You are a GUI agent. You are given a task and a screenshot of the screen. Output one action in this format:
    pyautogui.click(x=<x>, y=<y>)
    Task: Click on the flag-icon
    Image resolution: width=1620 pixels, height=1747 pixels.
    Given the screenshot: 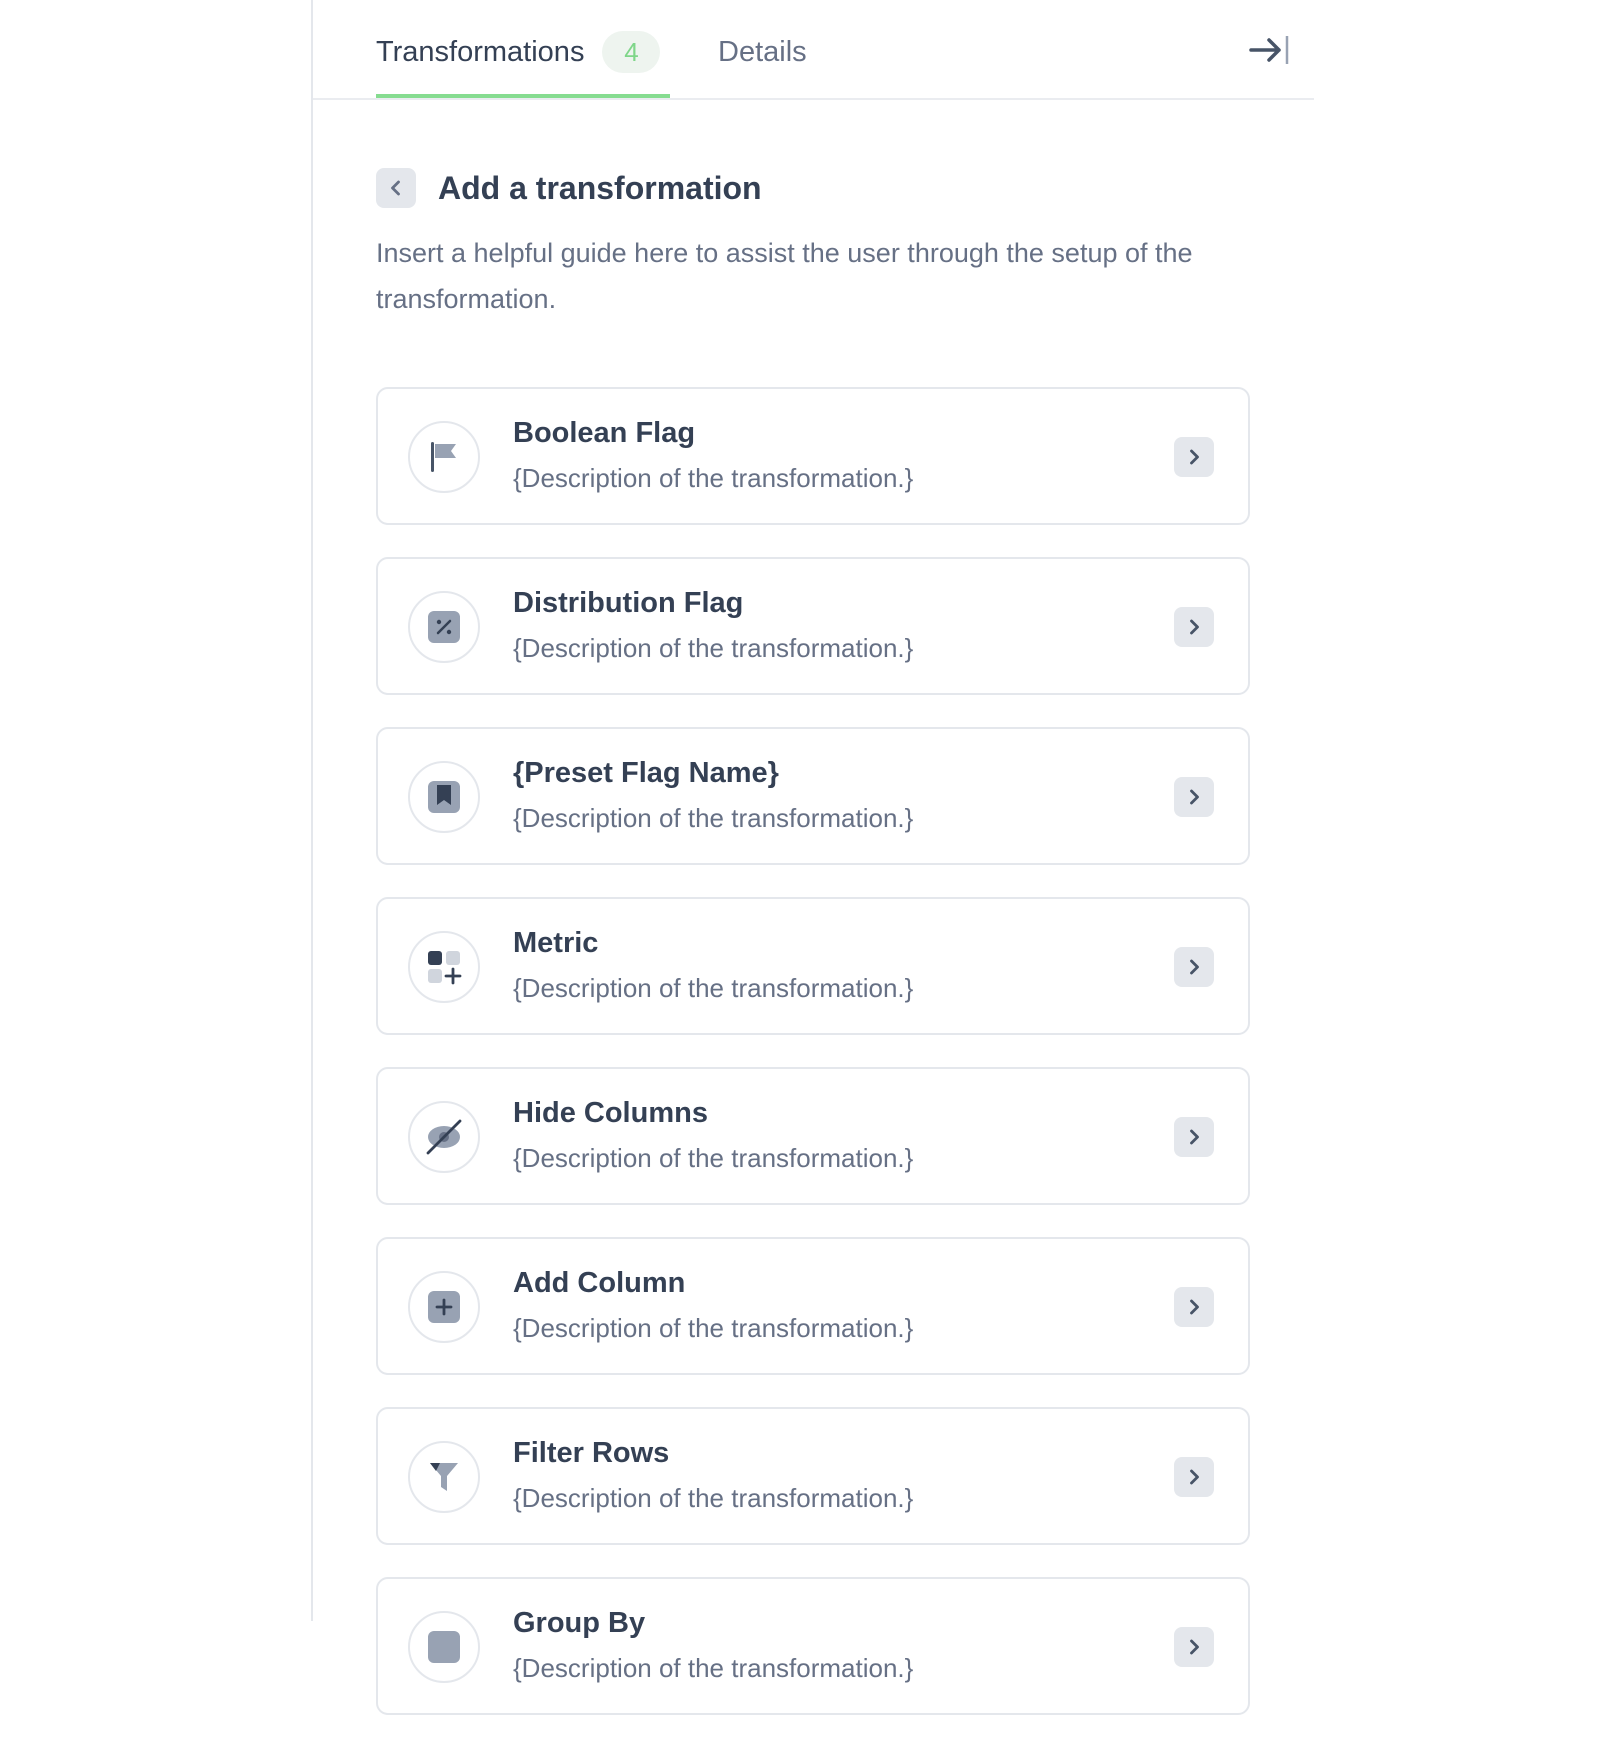 What is the action you would take?
    pyautogui.click(x=443, y=457)
    